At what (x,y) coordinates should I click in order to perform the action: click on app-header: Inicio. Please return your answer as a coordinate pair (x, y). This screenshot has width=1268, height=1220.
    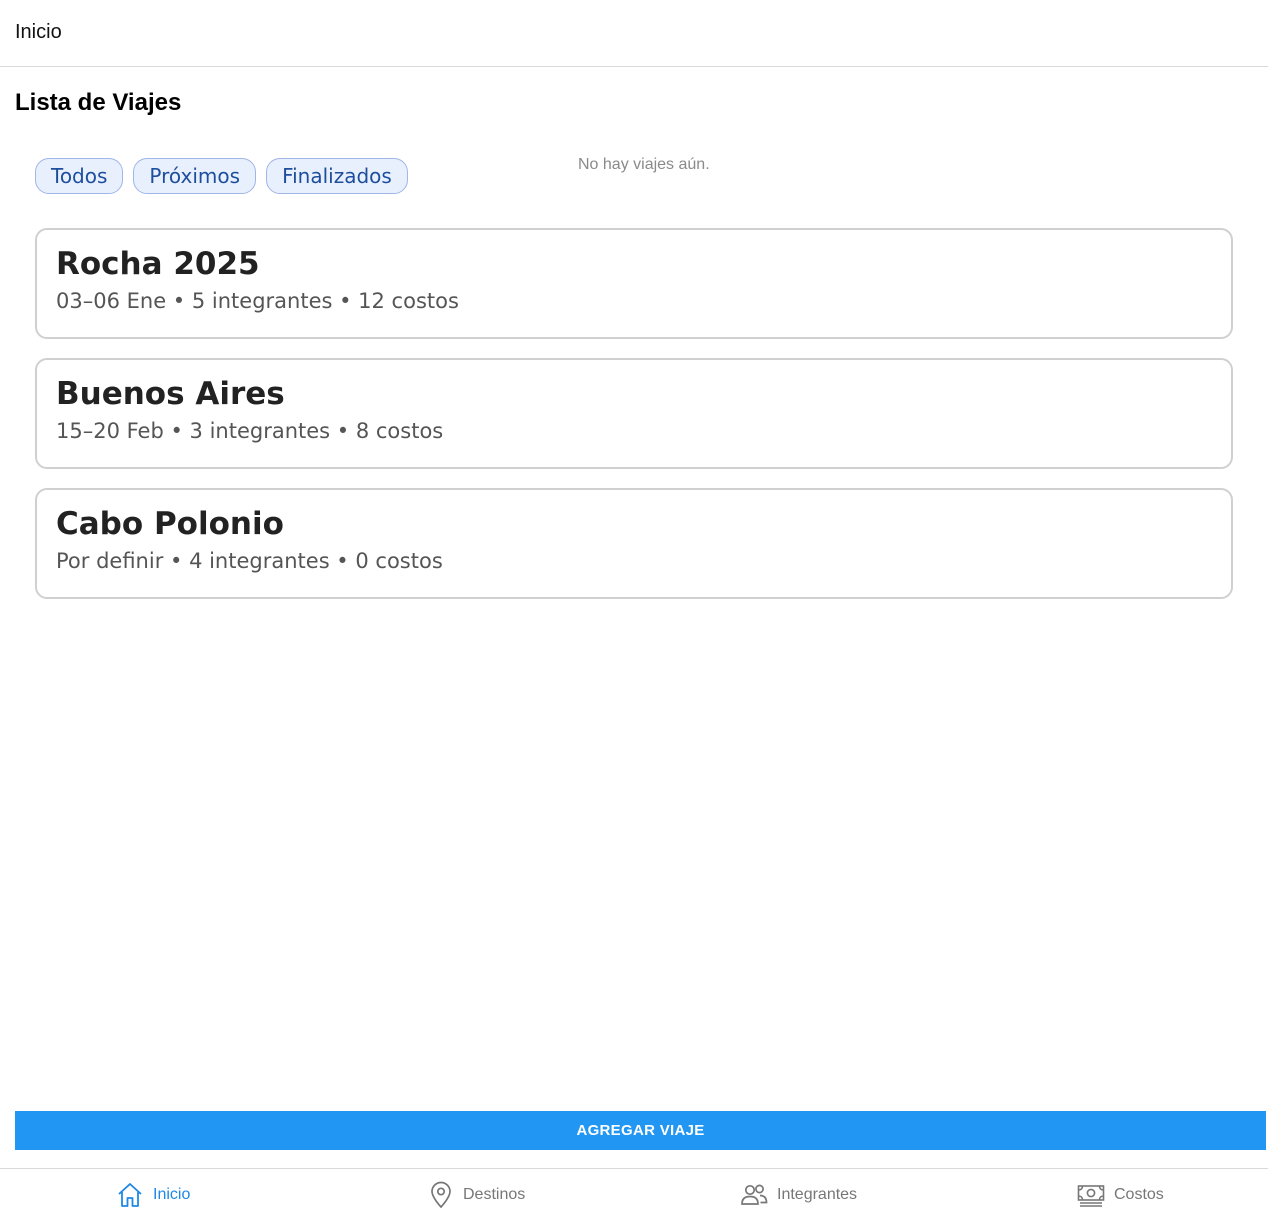
    Looking at the image, I should click on (634, 33).